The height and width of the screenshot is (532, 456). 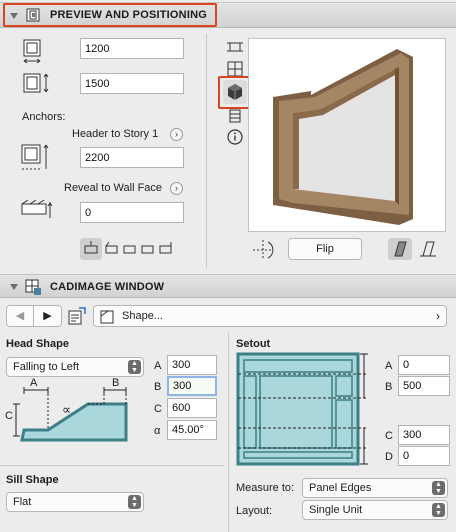 I want to click on section-view-icon, so click(x=235, y=116).